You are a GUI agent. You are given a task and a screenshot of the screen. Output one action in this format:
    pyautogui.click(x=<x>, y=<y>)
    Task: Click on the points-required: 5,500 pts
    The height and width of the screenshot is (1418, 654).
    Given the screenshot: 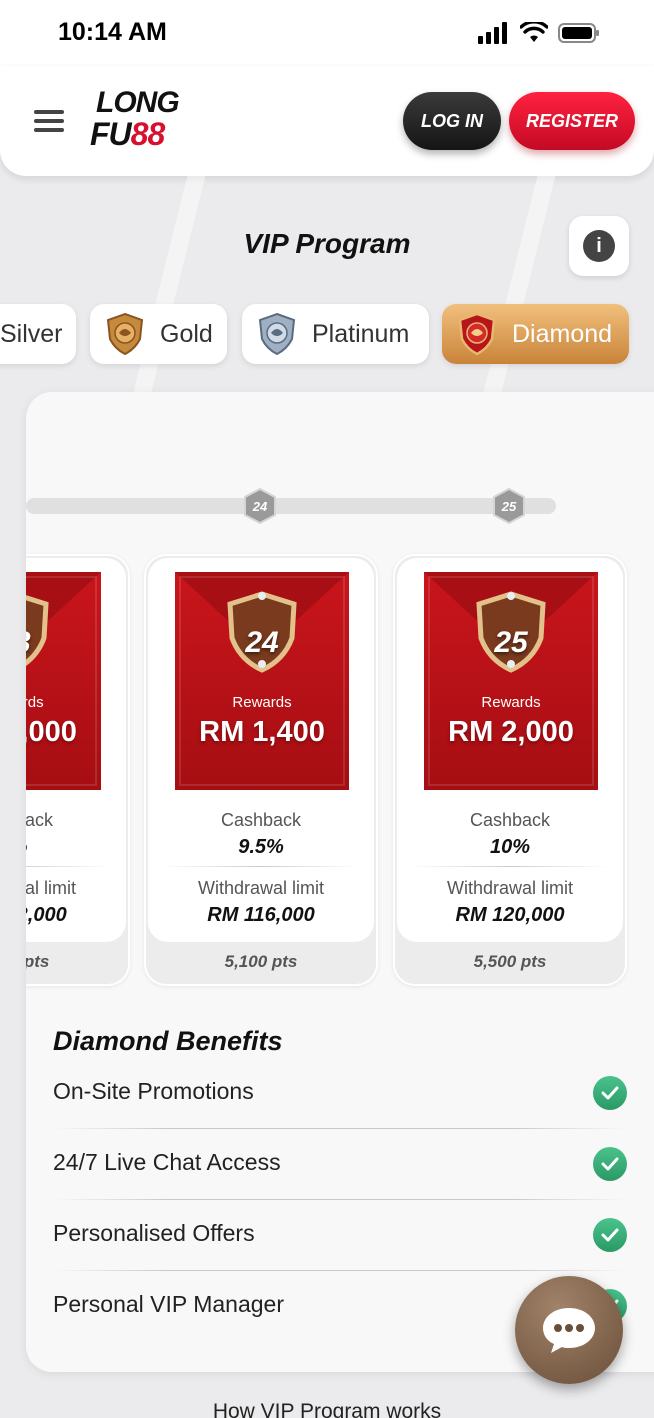 What is the action you would take?
    pyautogui.click(x=510, y=961)
    